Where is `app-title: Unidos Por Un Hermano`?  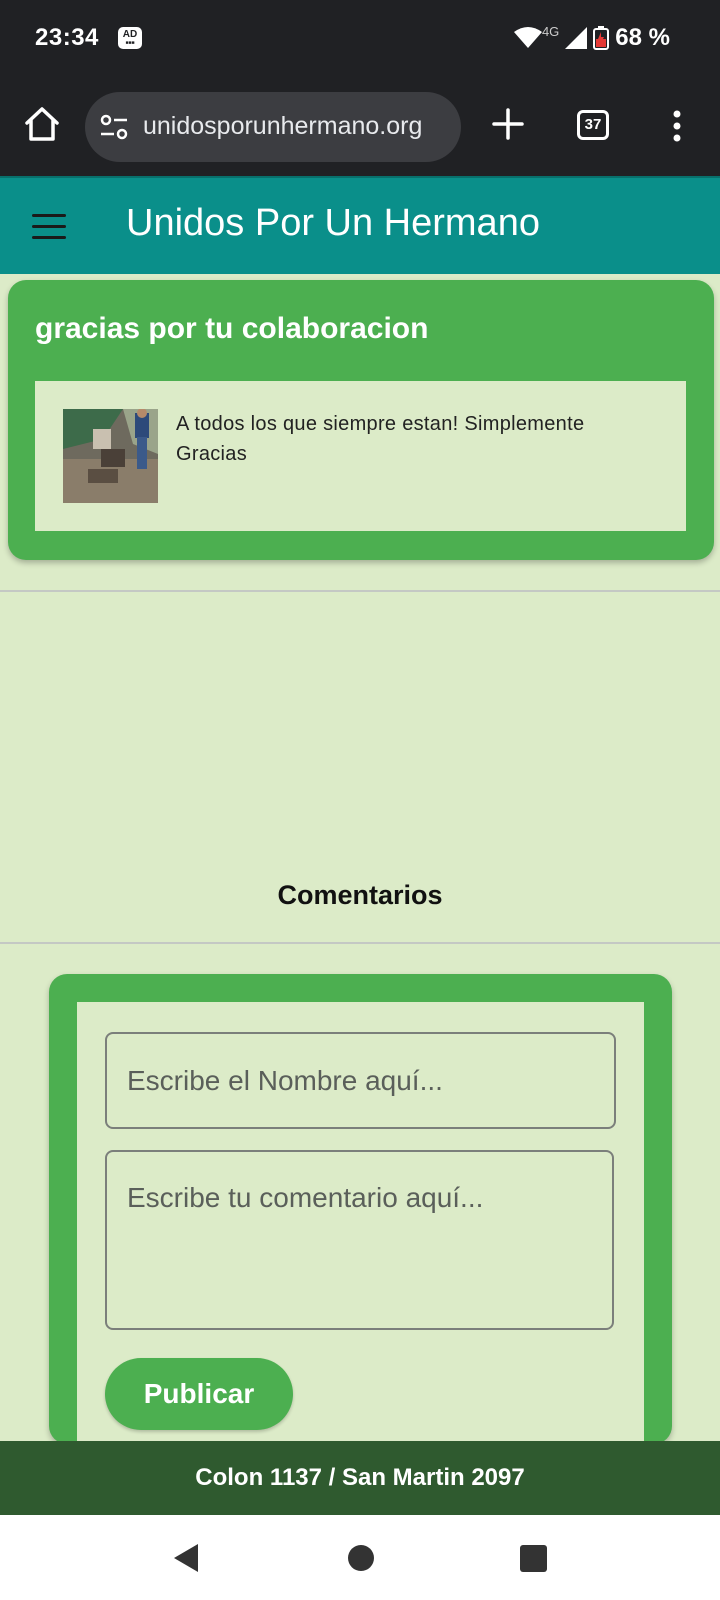 app-title: Unidos Por Un Hermano is located at coordinates (333, 223).